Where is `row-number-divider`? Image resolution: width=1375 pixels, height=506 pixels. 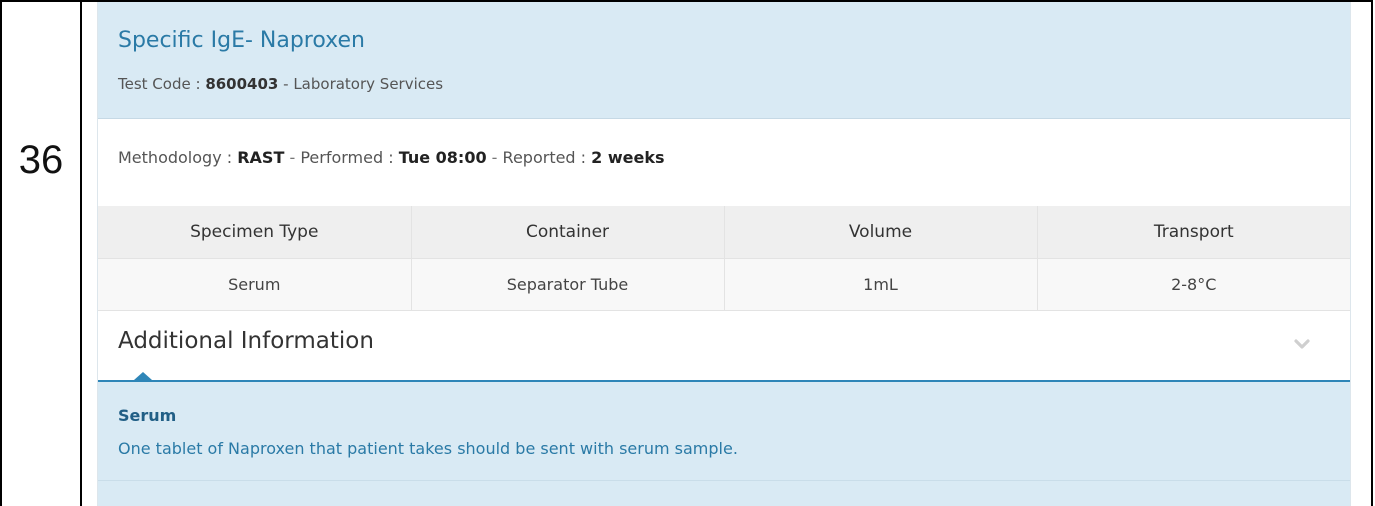
row-number-divider is located at coordinates (81, 253).